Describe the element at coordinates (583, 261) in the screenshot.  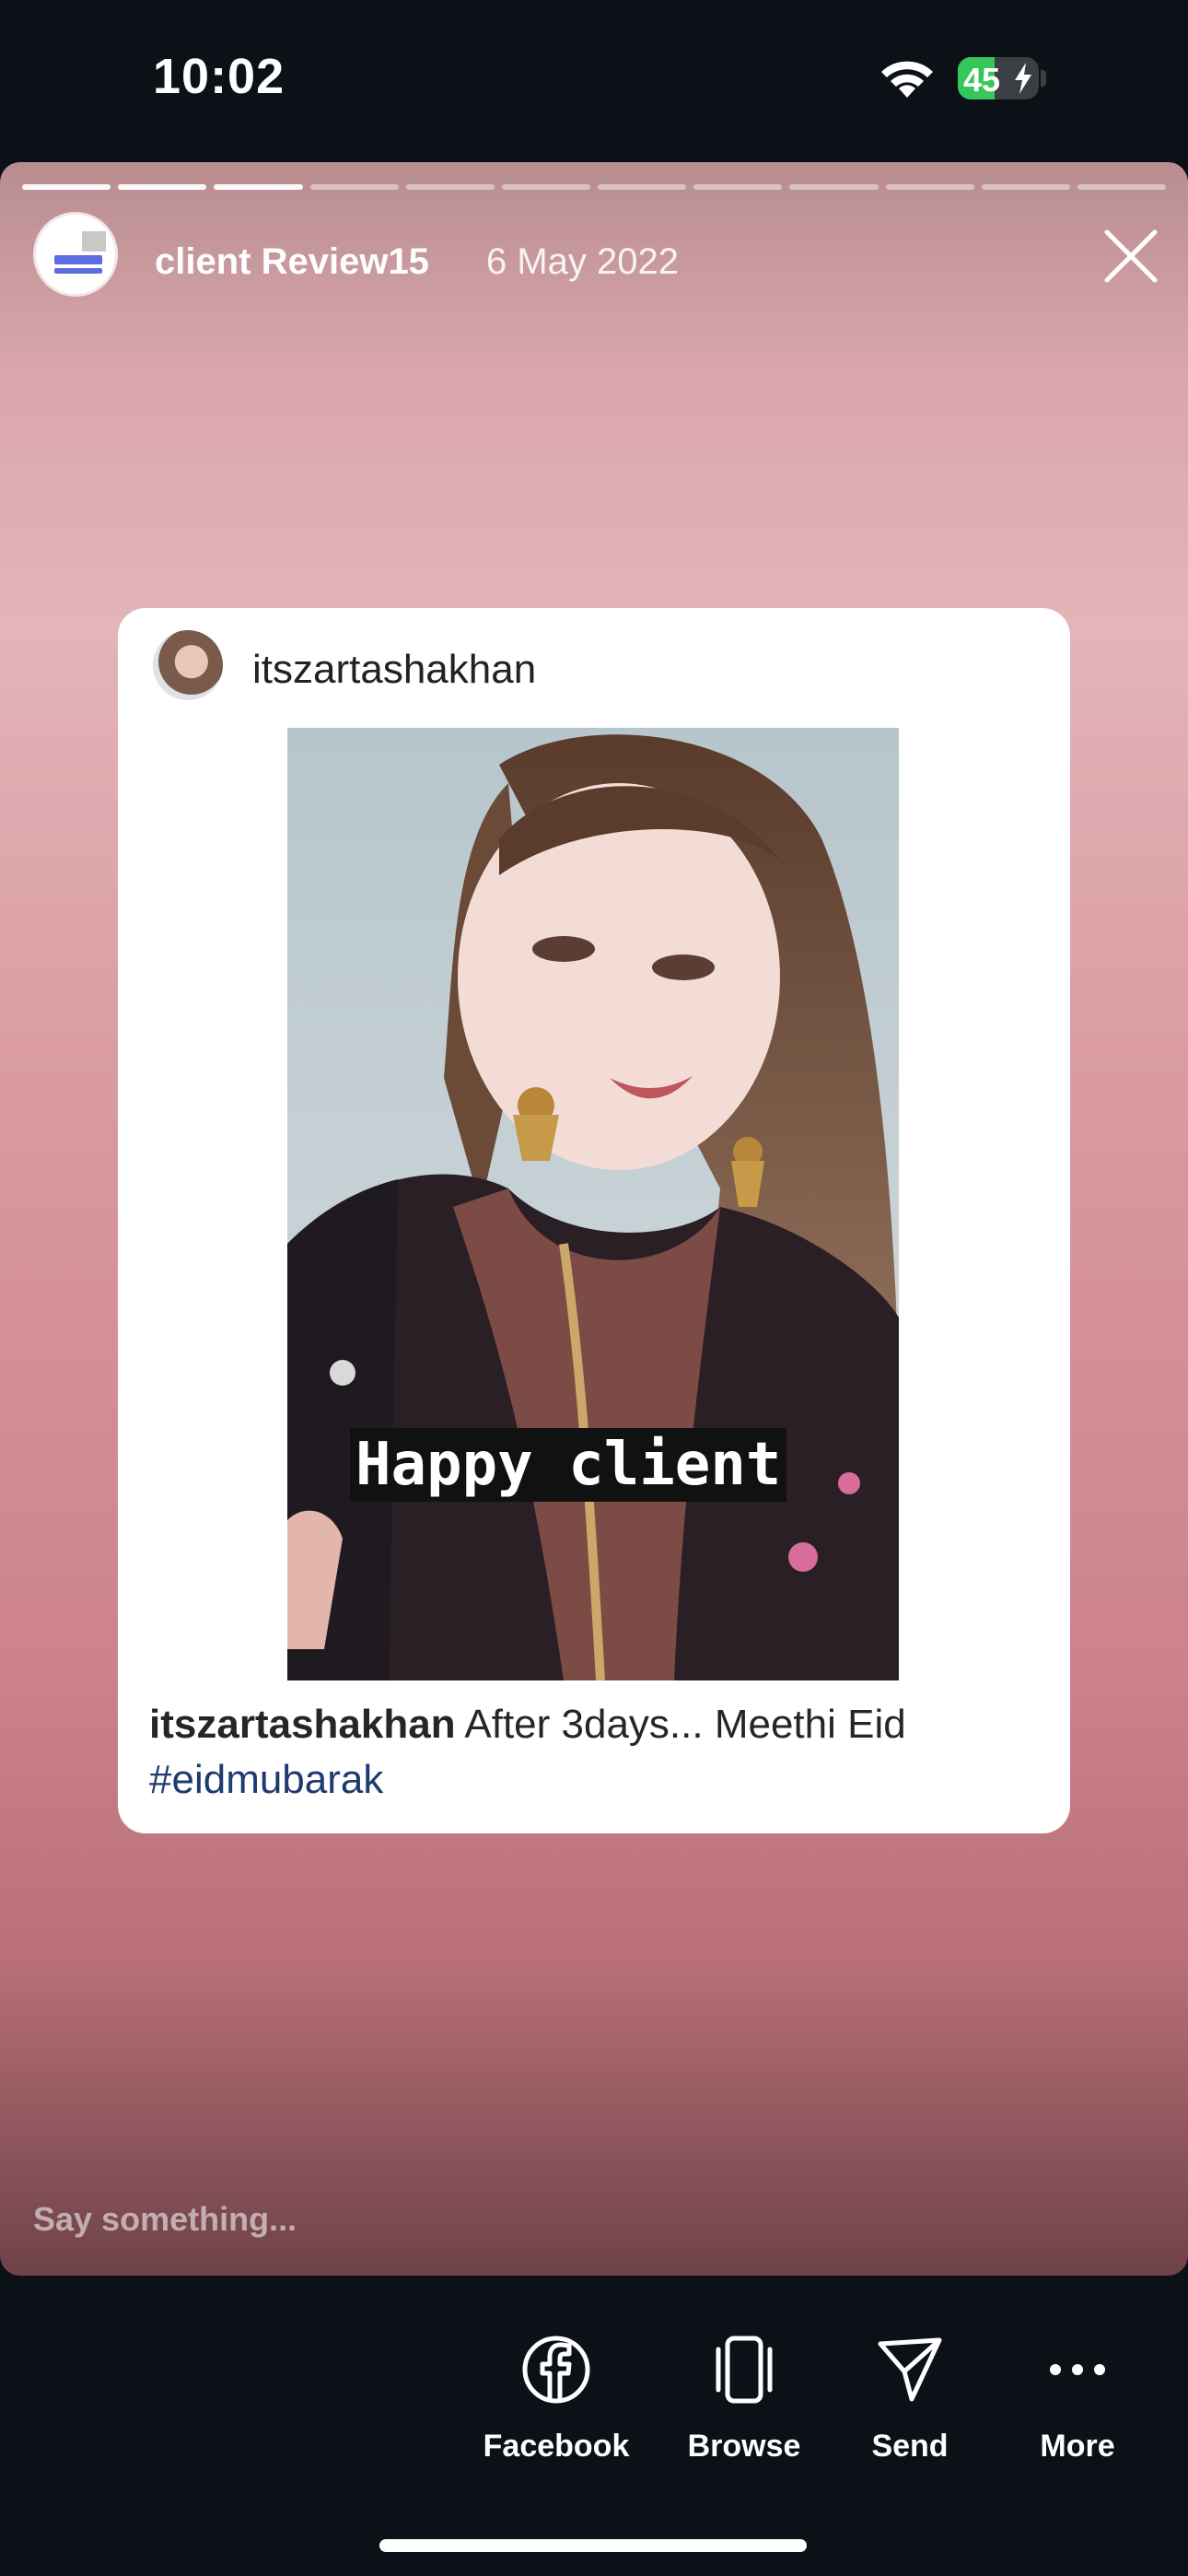
I see `story-date: 6 May 2022` at that location.